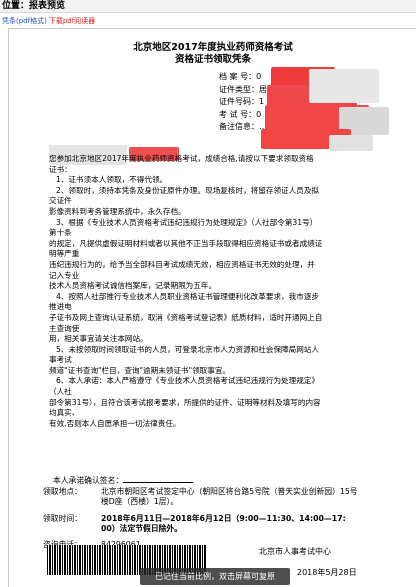 The height and width of the screenshot is (587, 416). Describe the element at coordinates (60, 307) in the screenshot. I see `paragraph: 推进电` at that location.